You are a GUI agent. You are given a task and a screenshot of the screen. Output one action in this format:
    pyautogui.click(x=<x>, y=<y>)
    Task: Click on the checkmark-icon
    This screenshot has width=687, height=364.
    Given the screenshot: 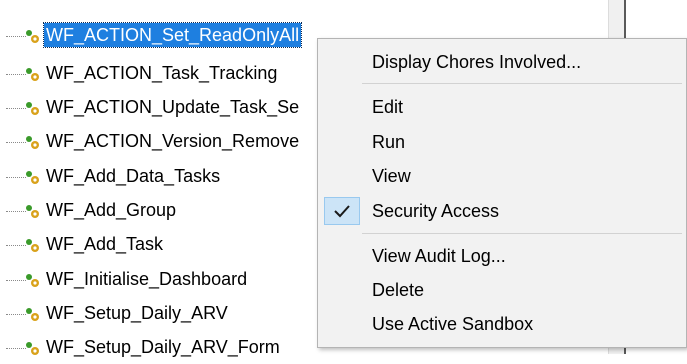 What is the action you would take?
    pyautogui.click(x=342, y=211)
    